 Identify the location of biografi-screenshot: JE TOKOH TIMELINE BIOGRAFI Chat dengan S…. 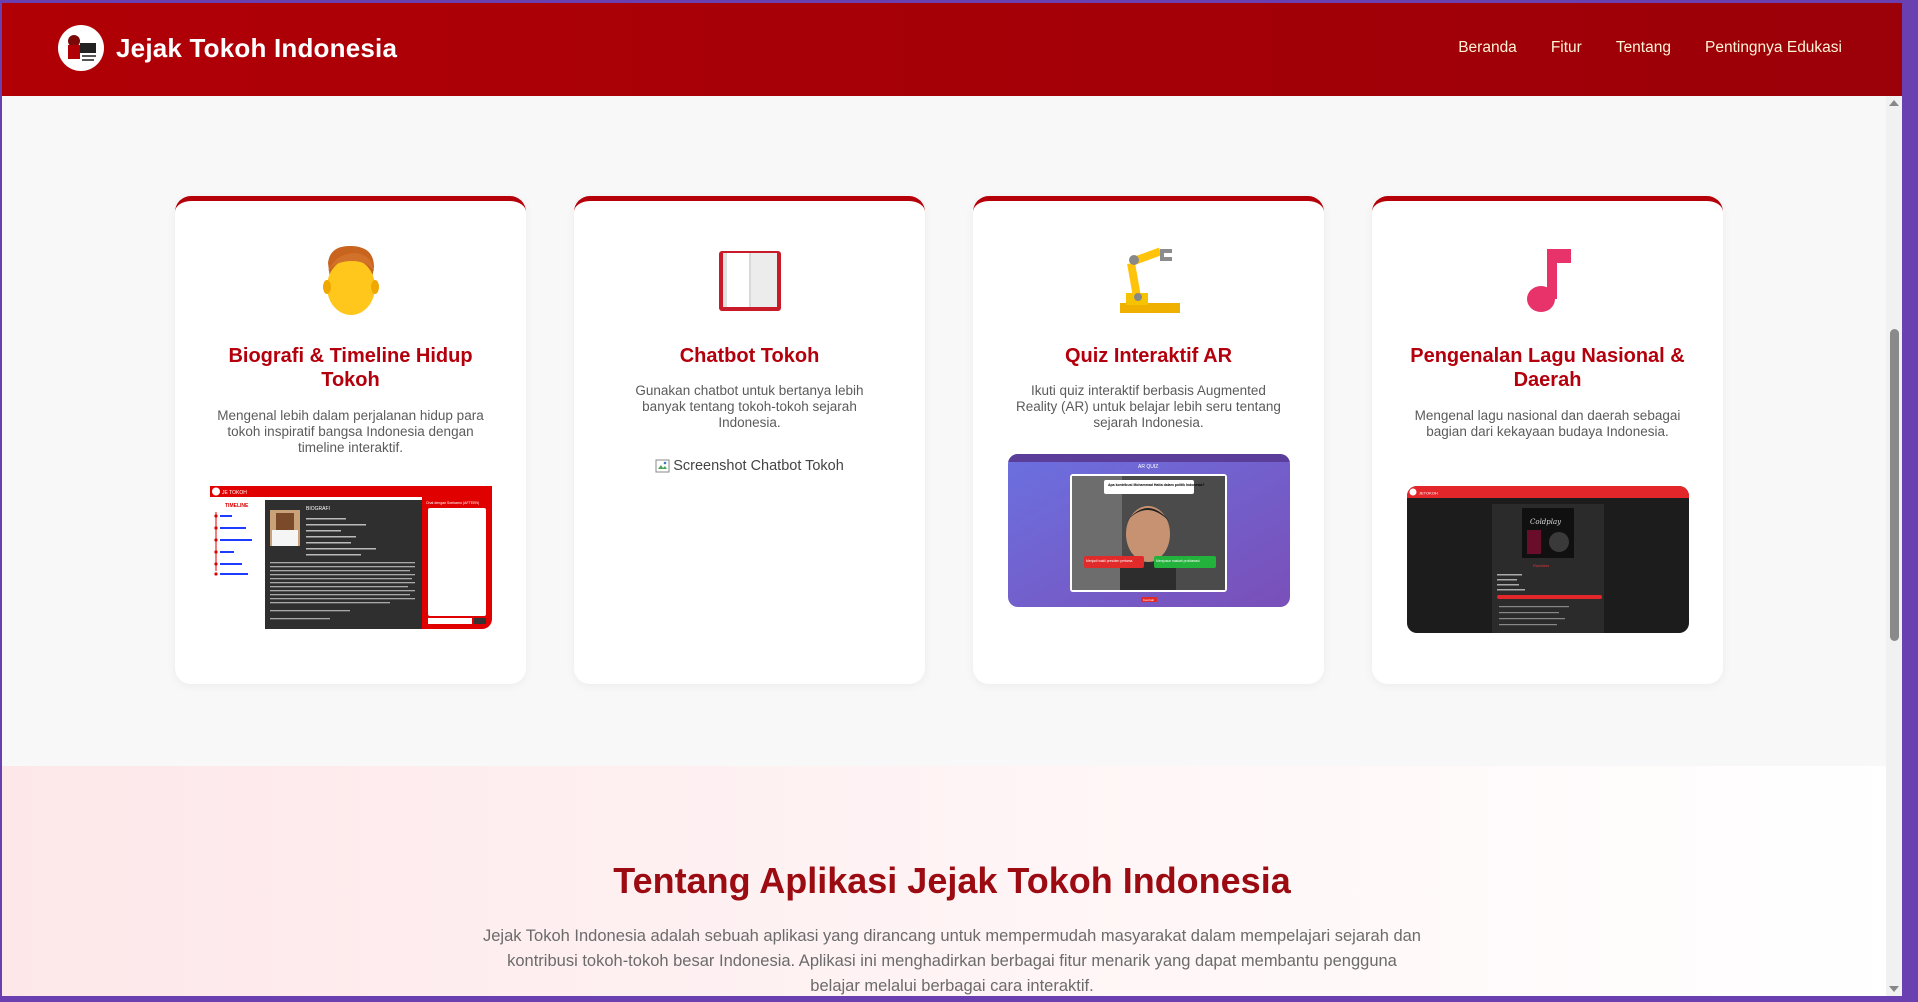
(351, 557).